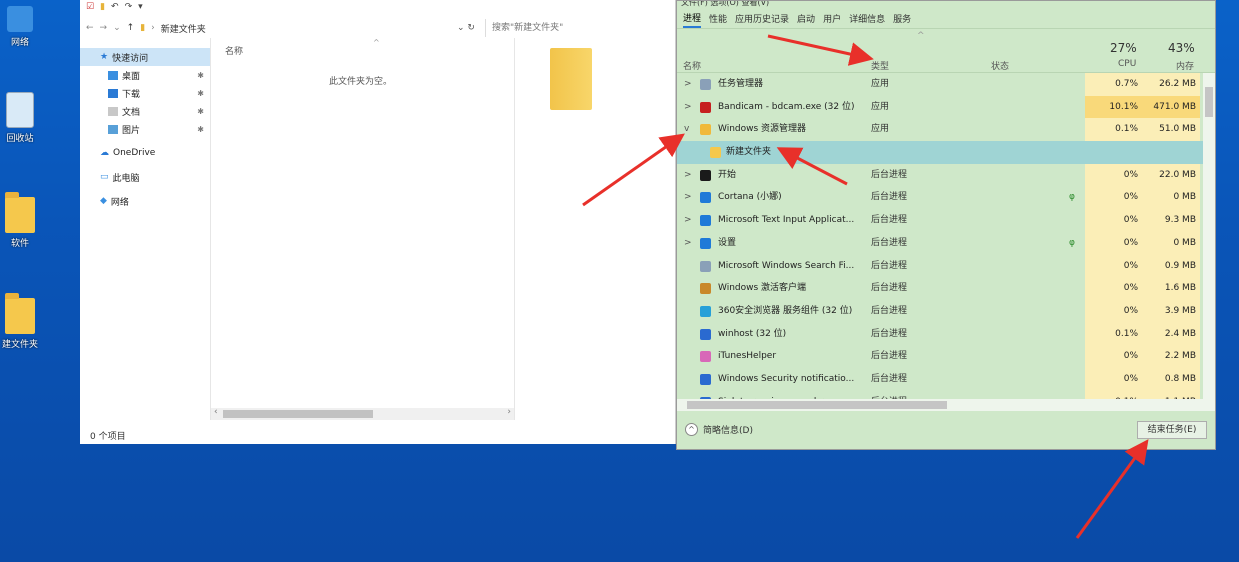 This screenshot has height=562, width=1239. What do you see at coordinates (940, 175) in the screenshot?
I see `process-row: > 开始 后台进程 0% 22.0 MB` at bounding box center [940, 175].